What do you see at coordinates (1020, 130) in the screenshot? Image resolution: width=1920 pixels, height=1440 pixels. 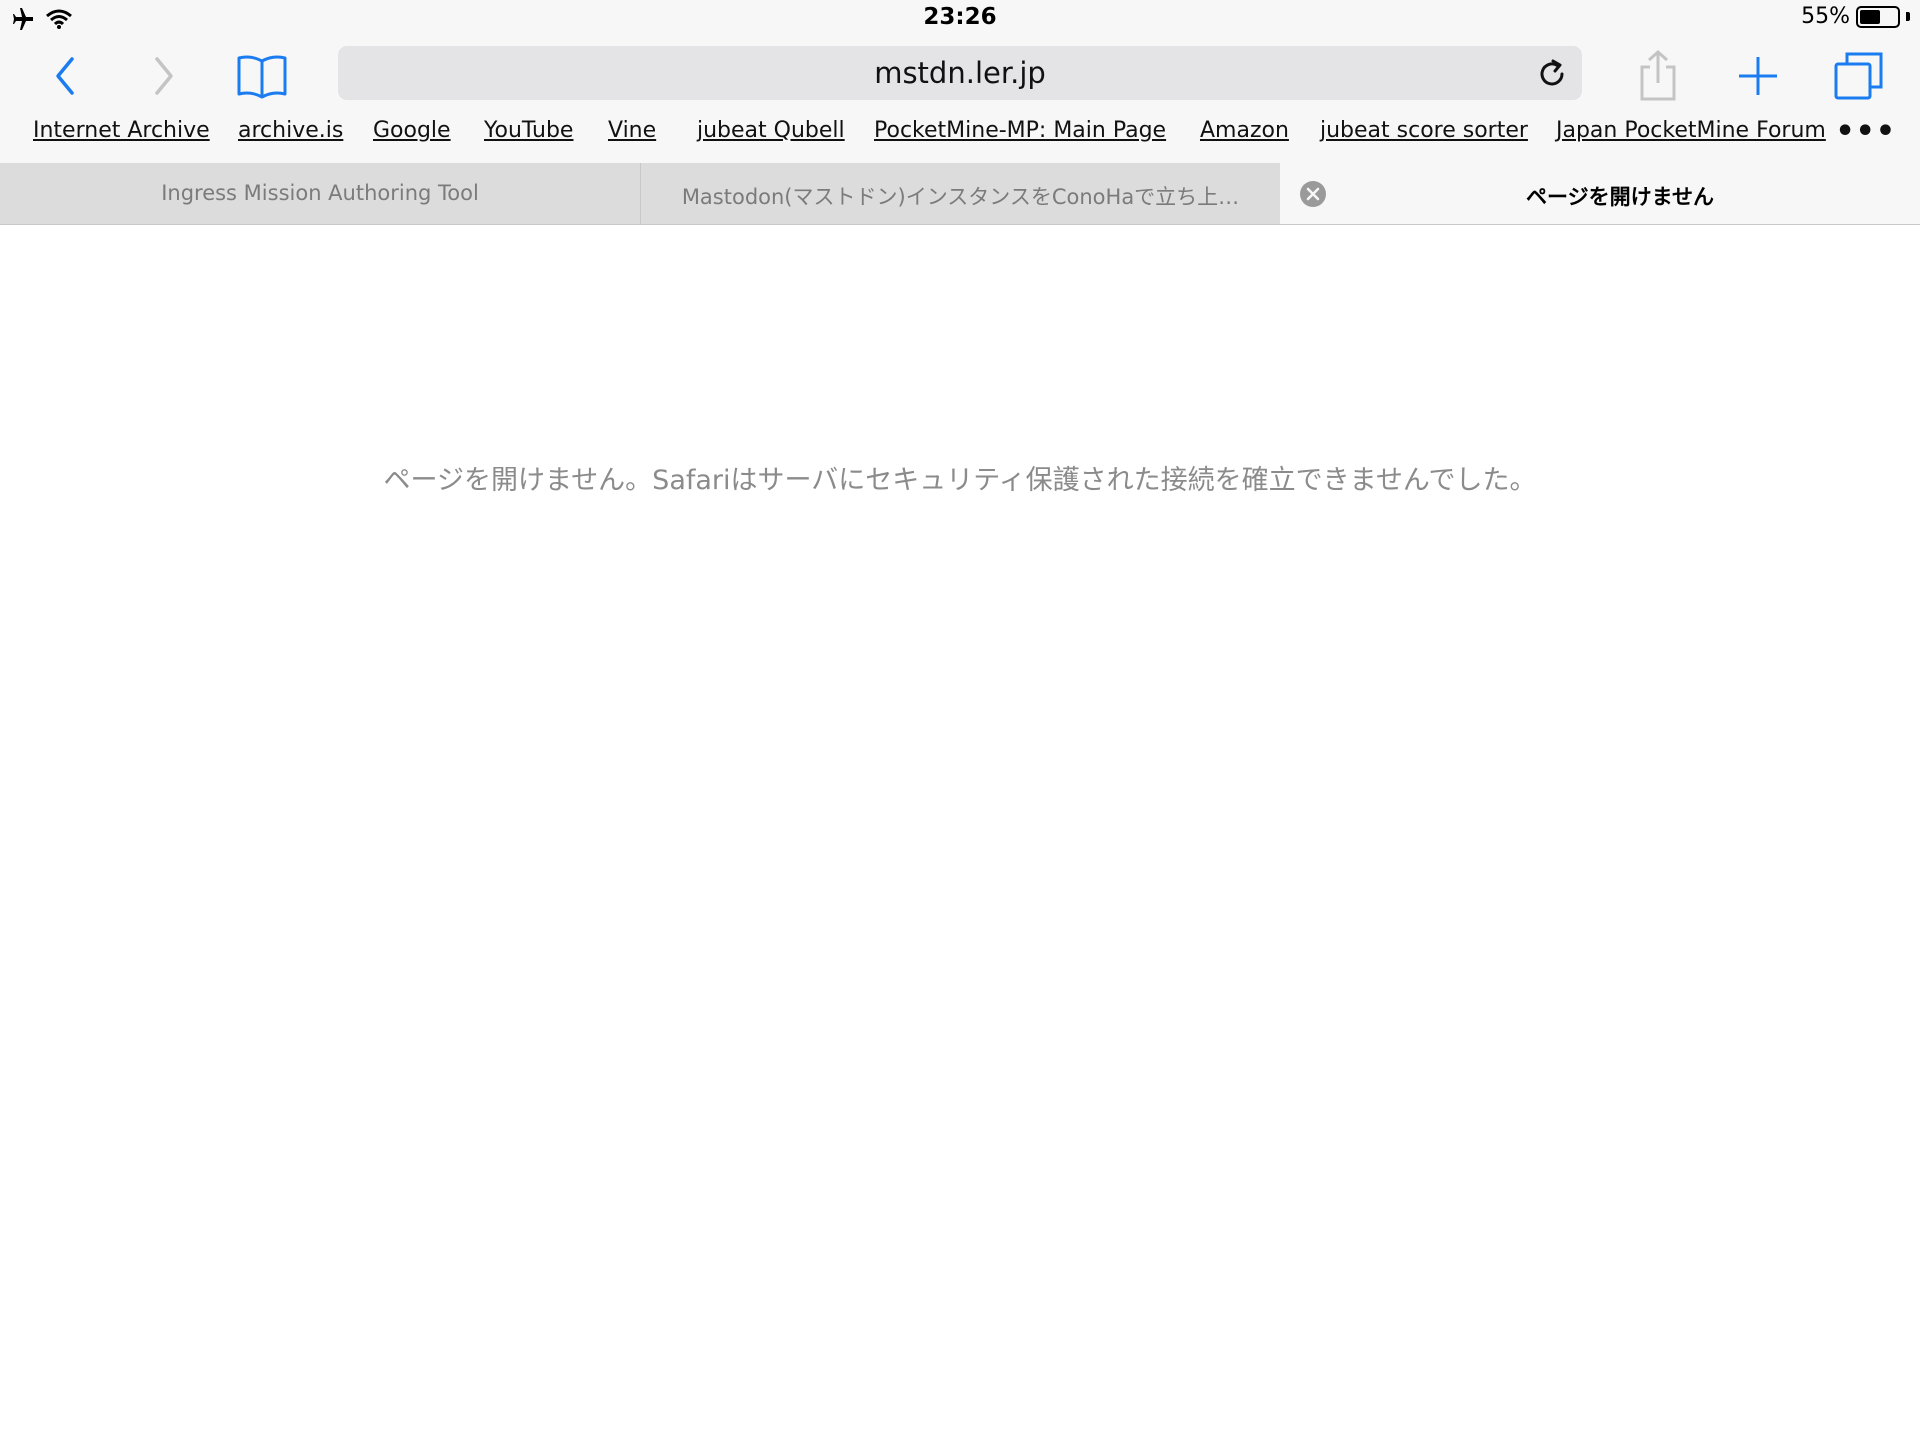 I see `favorite-link: PocketMine-MP: Main Page` at bounding box center [1020, 130].